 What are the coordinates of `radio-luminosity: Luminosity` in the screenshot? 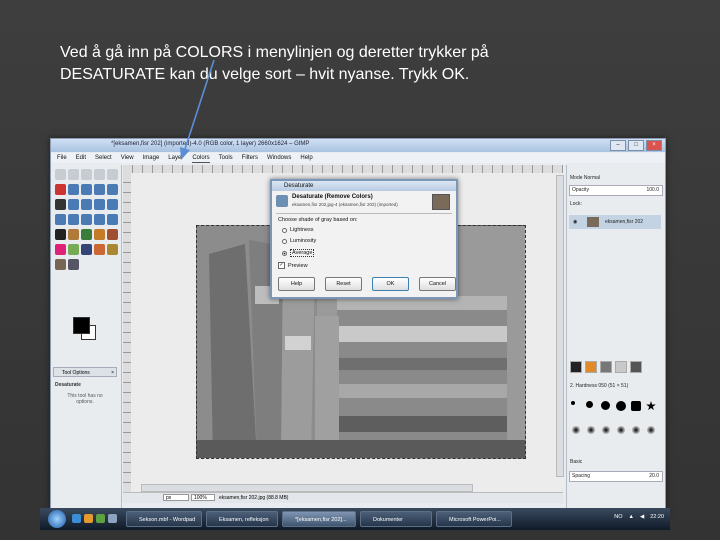 It's located at (299, 241).